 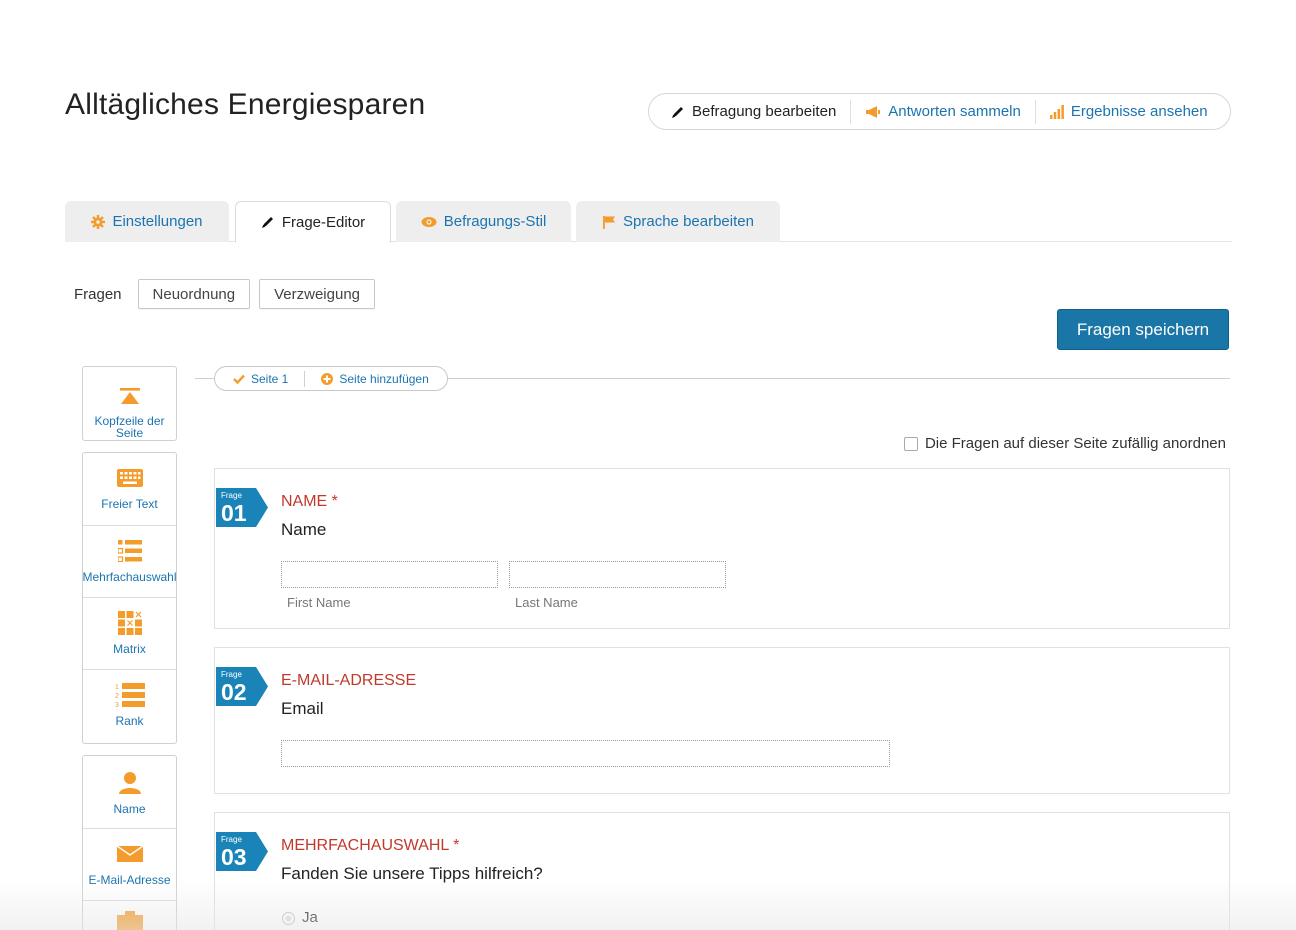 What do you see at coordinates (1143, 329) in the screenshot?
I see `save-questions-button: Fragen speichern` at bounding box center [1143, 329].